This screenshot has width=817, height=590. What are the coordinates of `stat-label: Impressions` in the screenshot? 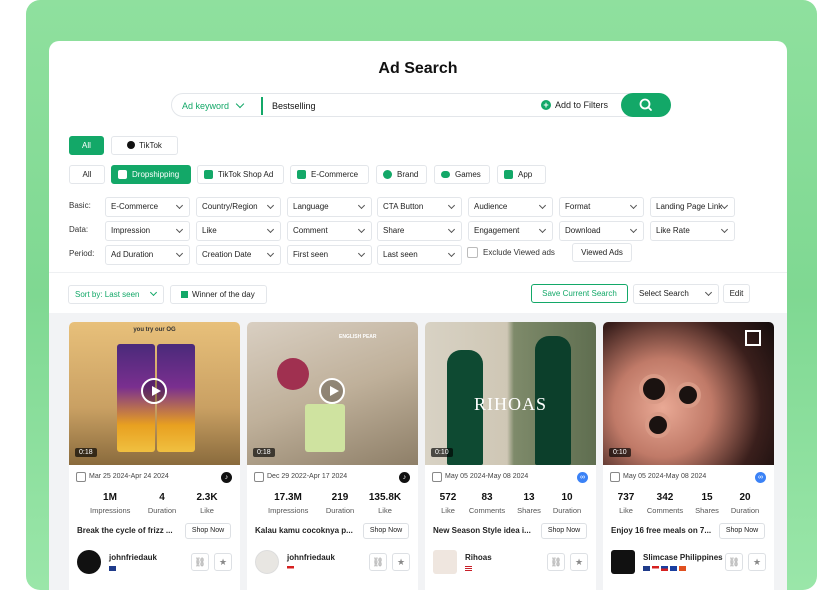 It's located at (288, 510).